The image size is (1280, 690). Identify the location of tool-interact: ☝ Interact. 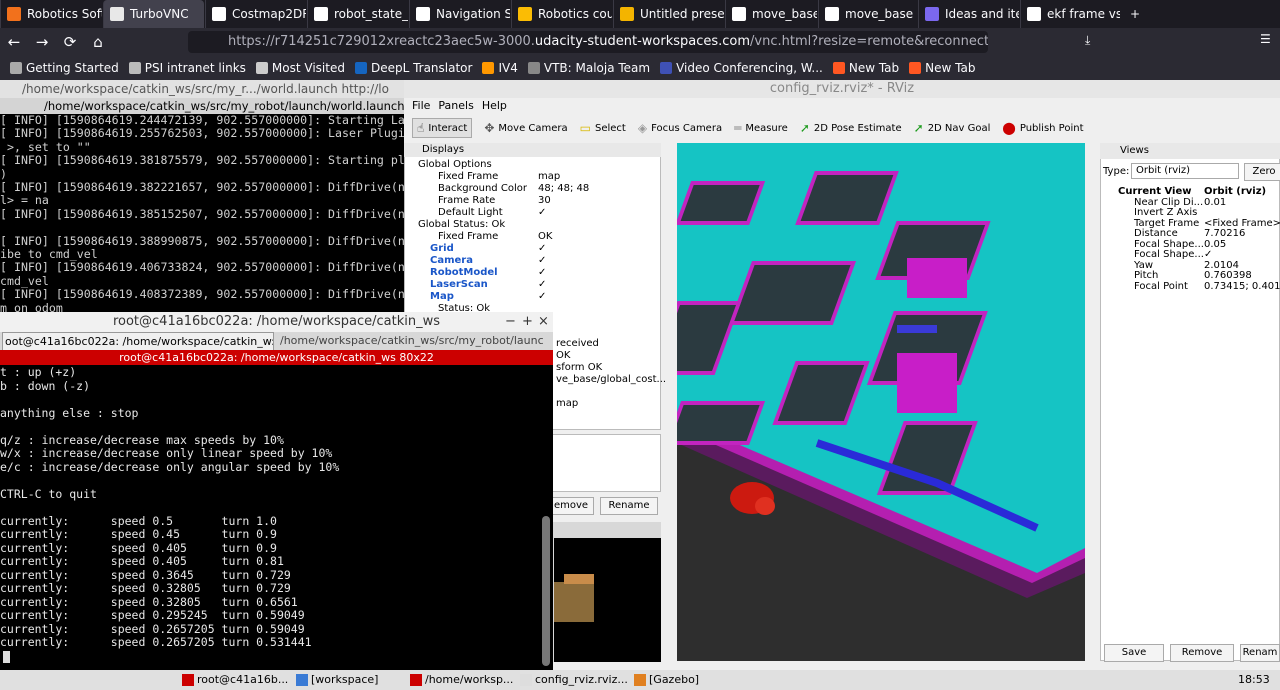
(442, 128).